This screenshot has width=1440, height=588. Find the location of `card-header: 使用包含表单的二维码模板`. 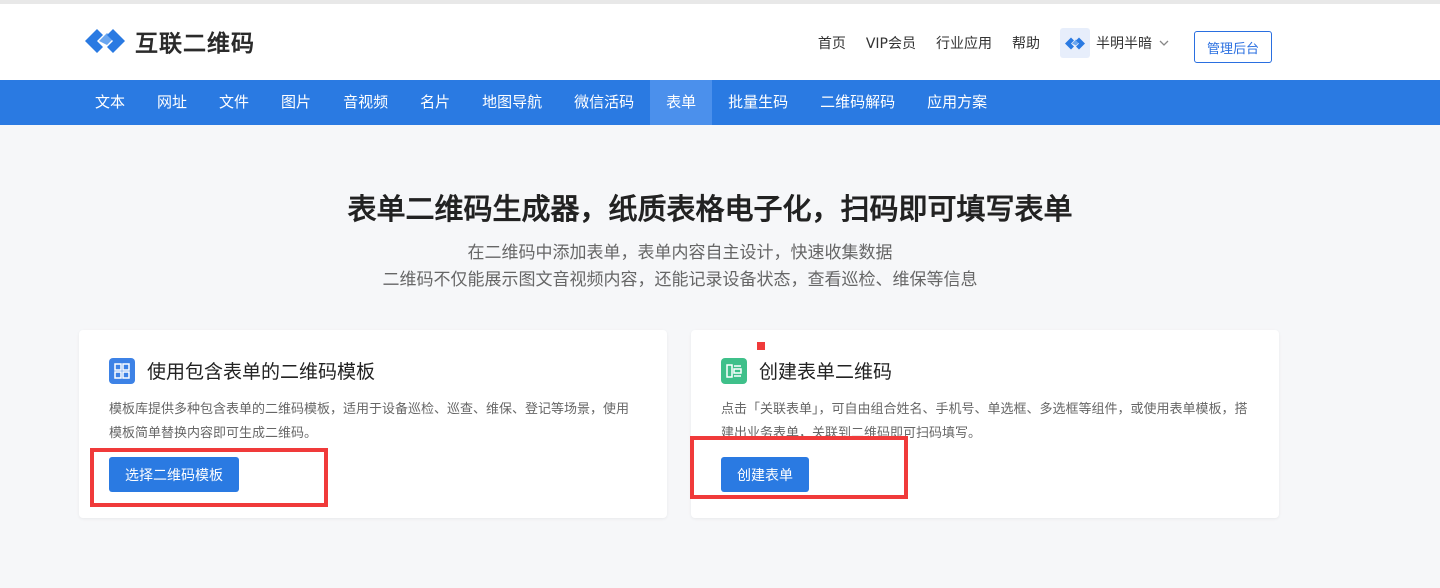

card-header: 使用包含表单的二维码模板 is located at coordinates (242, 370).